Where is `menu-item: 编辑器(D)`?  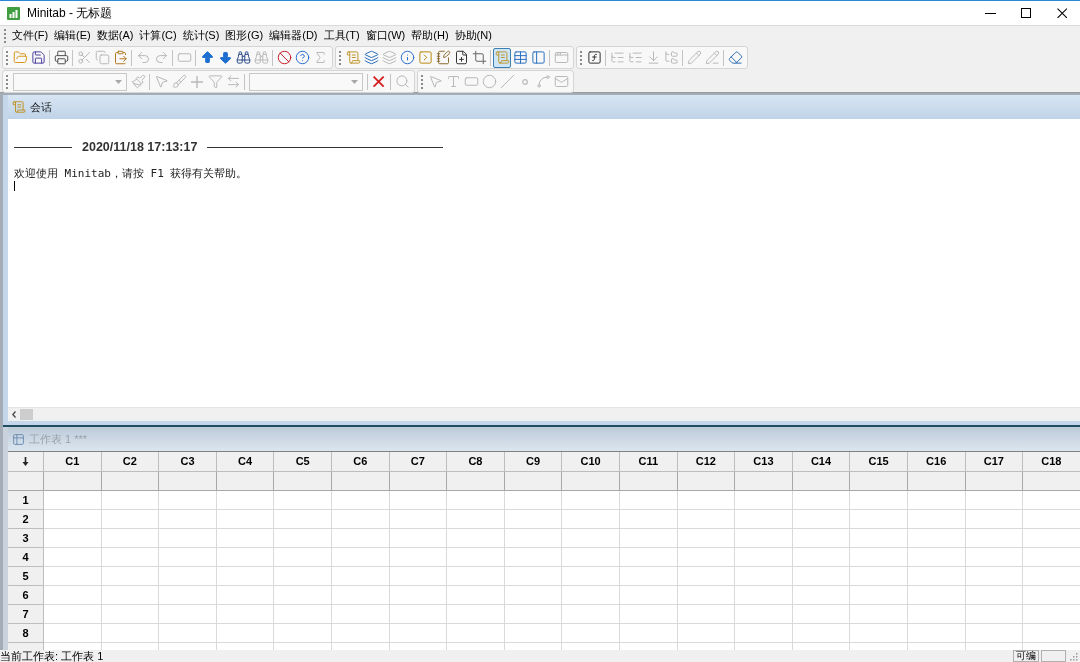 menu-item: 编辑器(D) is located at coordinates (293, 35).